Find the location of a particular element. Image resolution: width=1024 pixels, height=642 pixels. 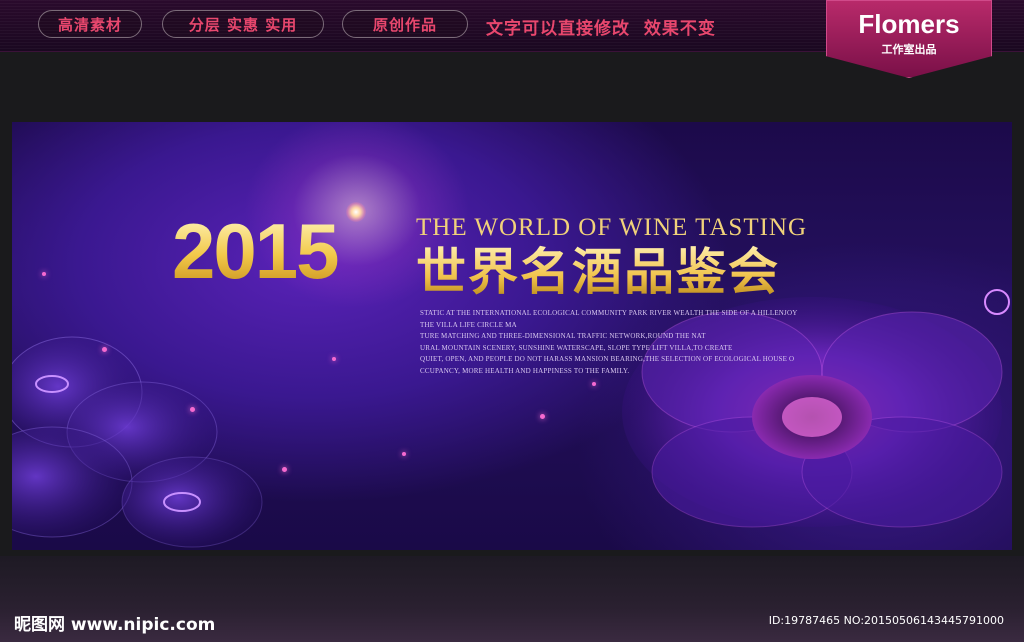

site-watermark: 昵图网 www.nipic.com is located at coordinates (115, 625).